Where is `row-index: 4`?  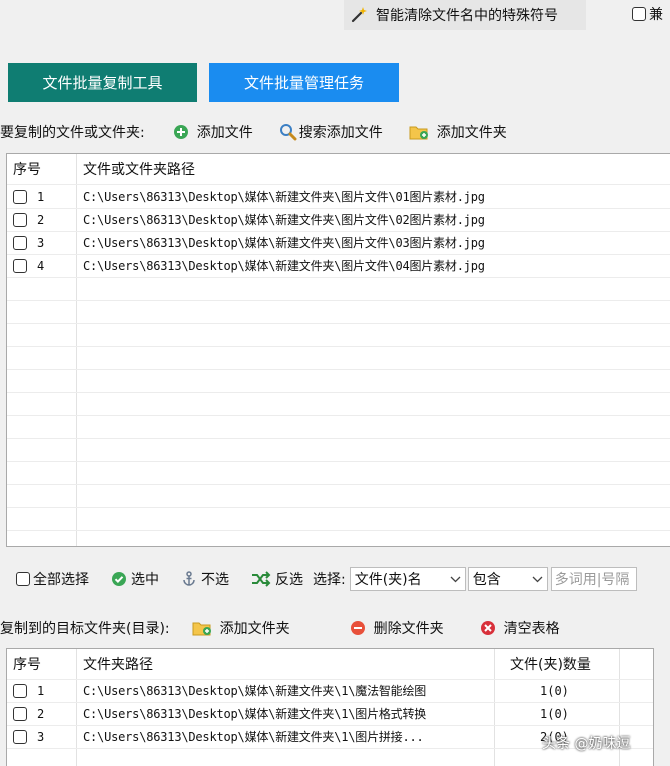
row-index: 4 is located at coordinates (41, 265).